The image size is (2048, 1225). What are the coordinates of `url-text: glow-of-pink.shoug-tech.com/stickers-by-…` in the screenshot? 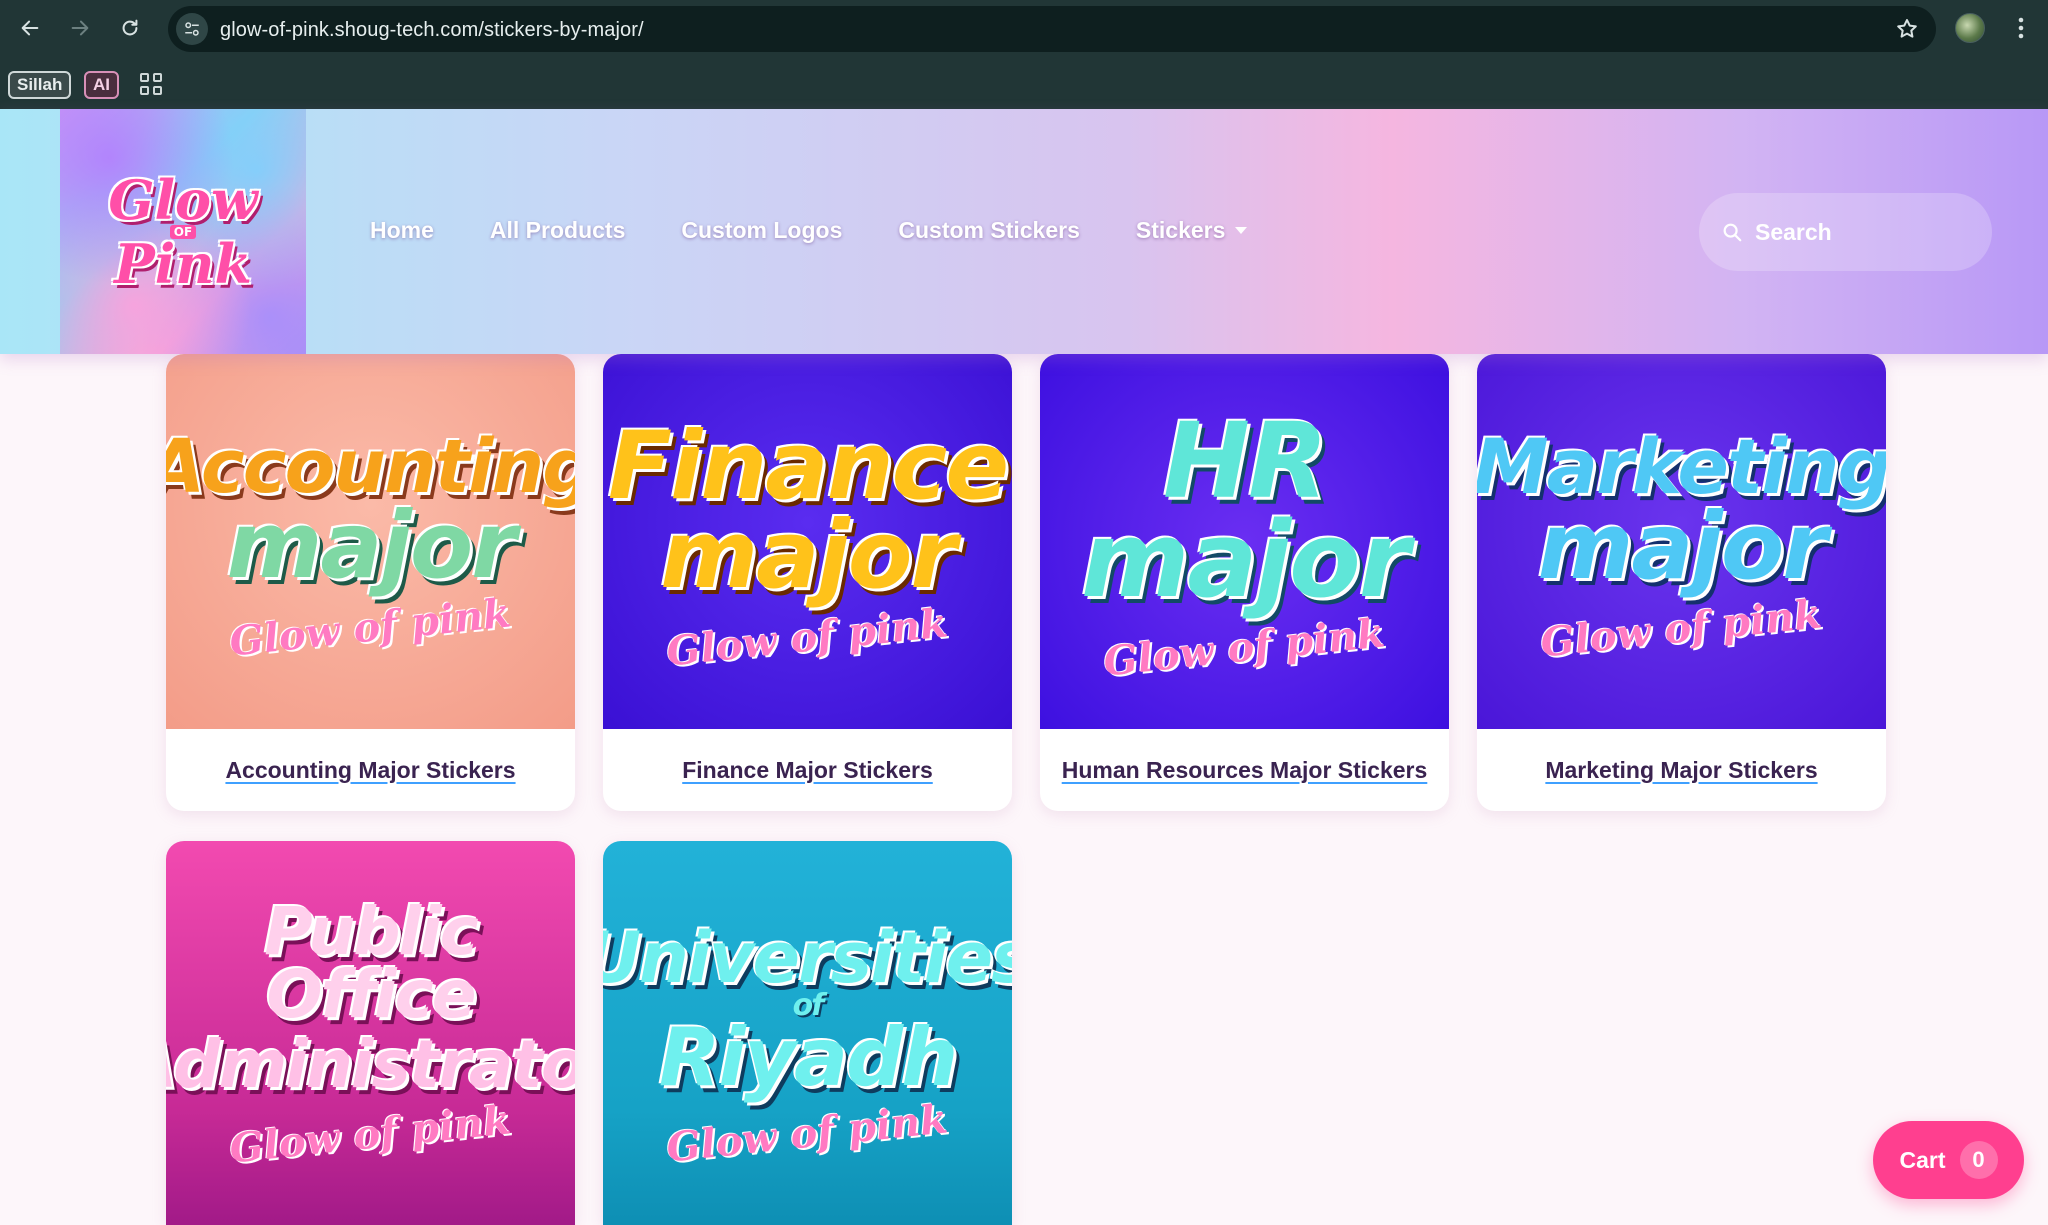 It's located at (432, 30).